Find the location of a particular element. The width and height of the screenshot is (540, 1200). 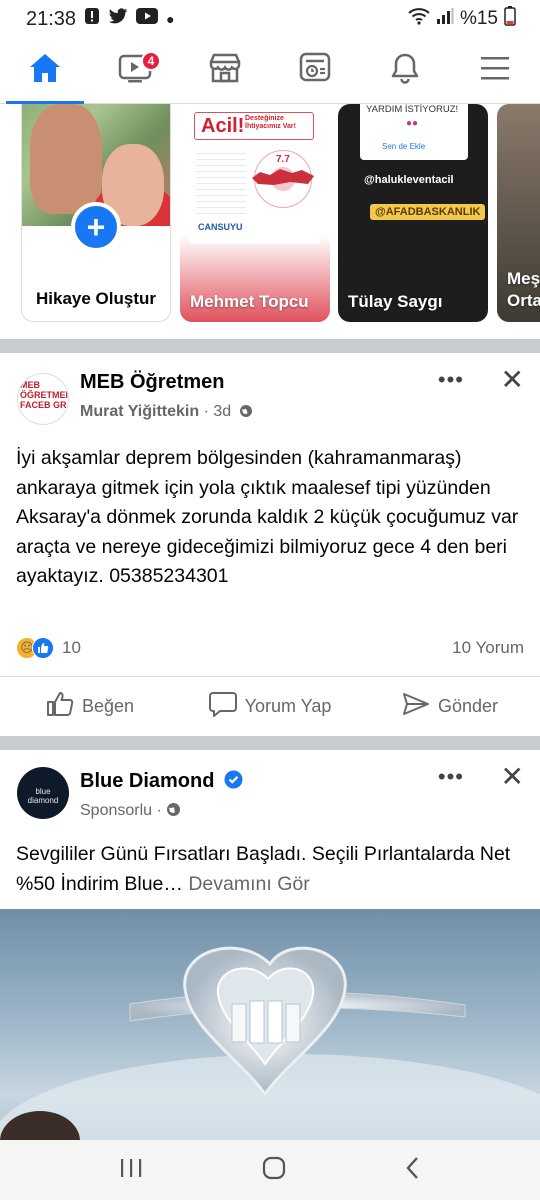

marketplace-icon is located at coordinates (225, 70).